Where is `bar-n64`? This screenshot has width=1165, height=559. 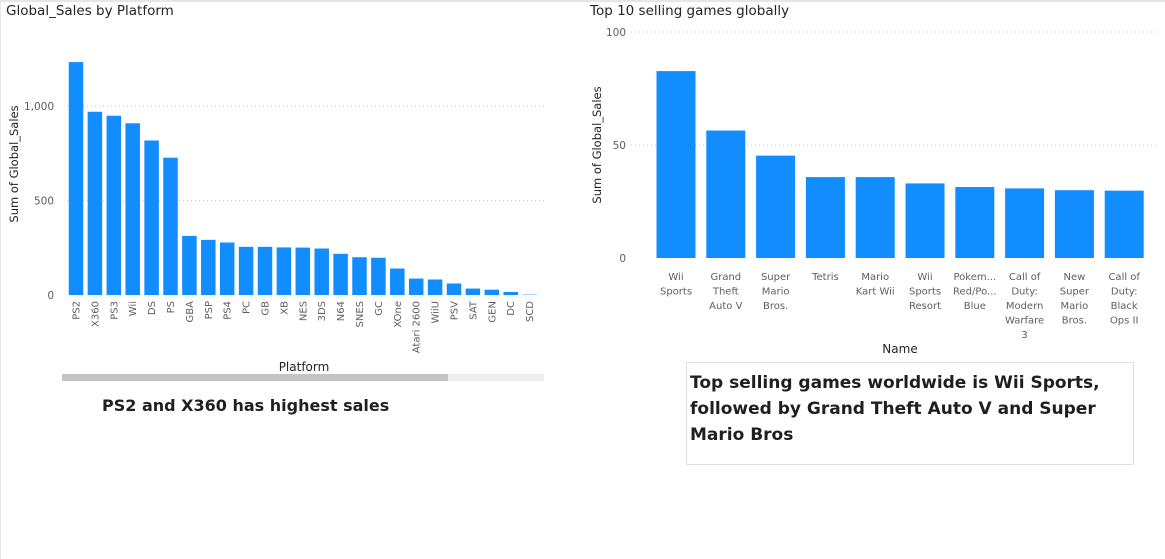 bar-n64 is located at coordinates (340, 274).